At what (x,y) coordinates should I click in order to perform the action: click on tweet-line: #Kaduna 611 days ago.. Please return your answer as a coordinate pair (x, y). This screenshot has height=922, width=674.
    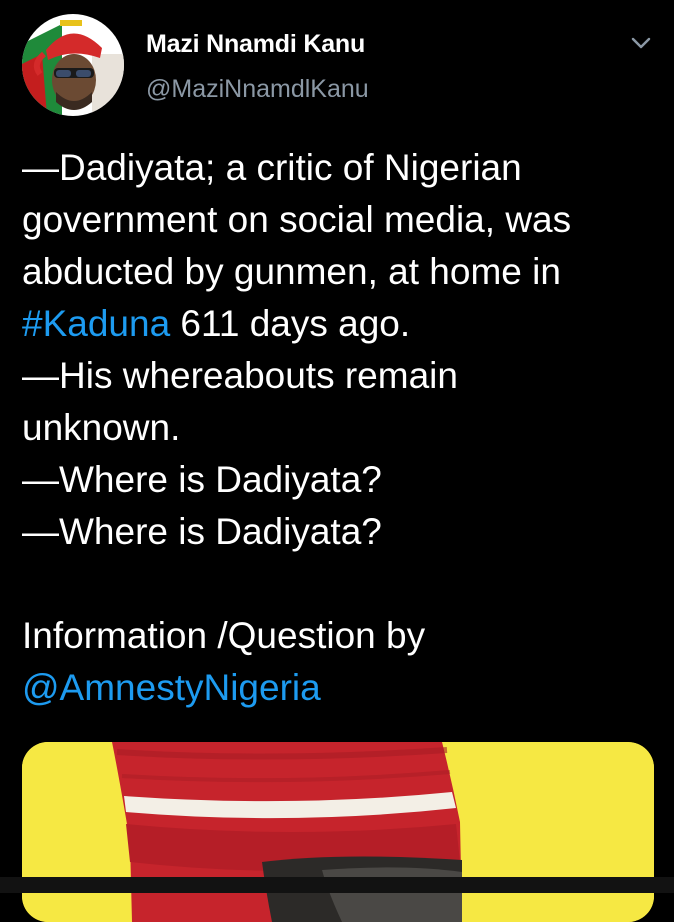
    Looking at the image, I should click on (342, 324).